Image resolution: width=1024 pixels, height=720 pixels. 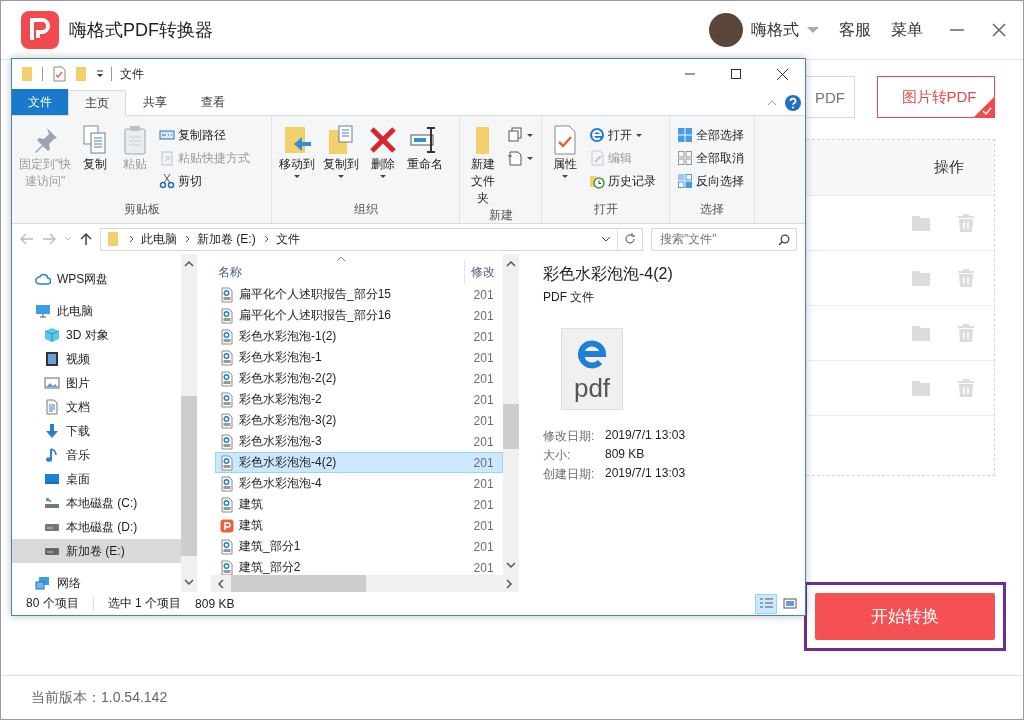 I want to click on nav-item: 网络, so click(x=96, y=581).